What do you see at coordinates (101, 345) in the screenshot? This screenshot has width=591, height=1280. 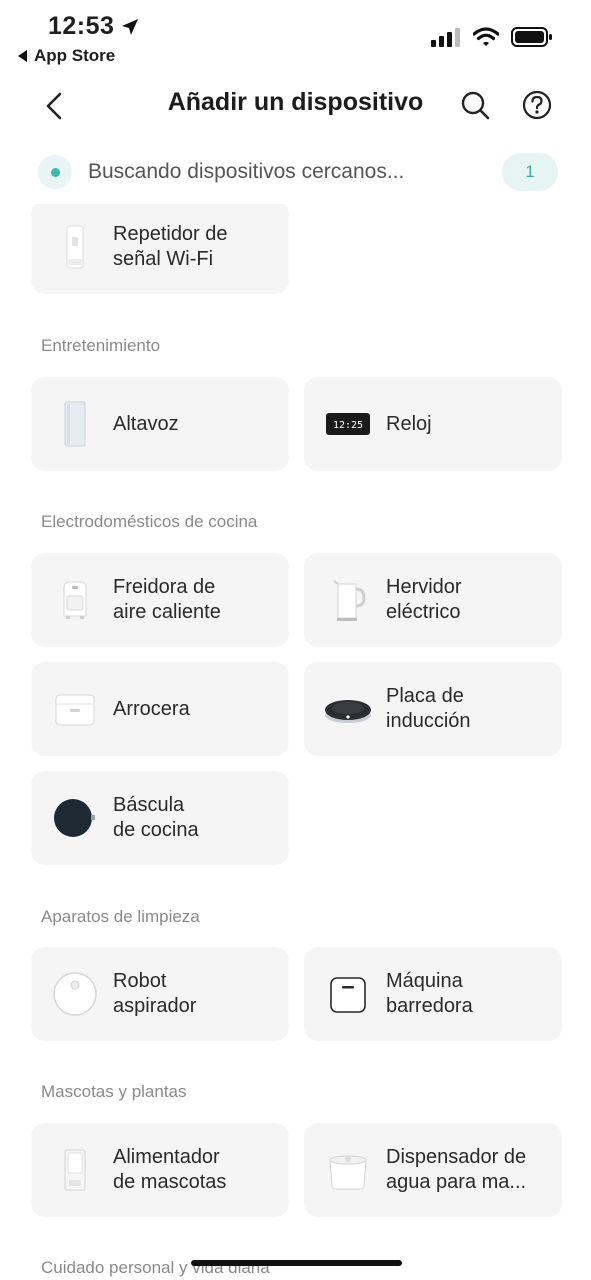 I see `section-title-entertainment: Entretenimiento` at bounding box center [101, 345].